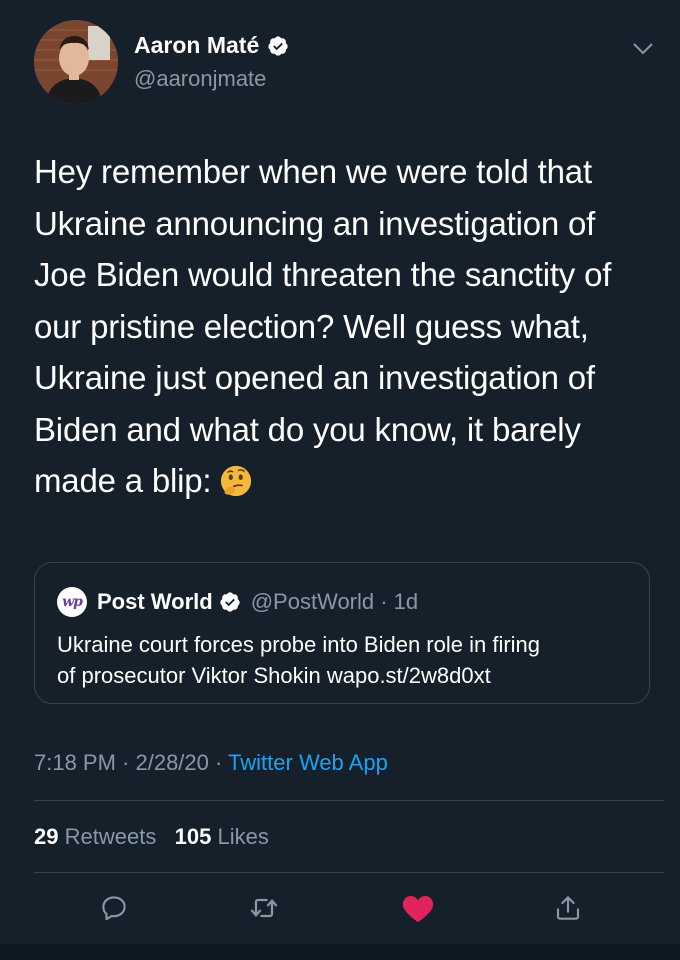  What do you see at coordinates (243, 836) in the screenshot?
I see `likes-label: Likes` at bounding box center [243, 836].